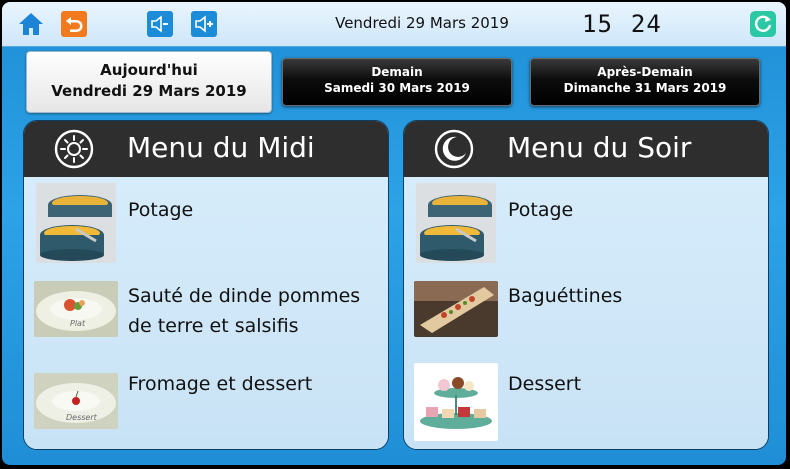  I want to click on clock-hours: 15, so click(597, 24).